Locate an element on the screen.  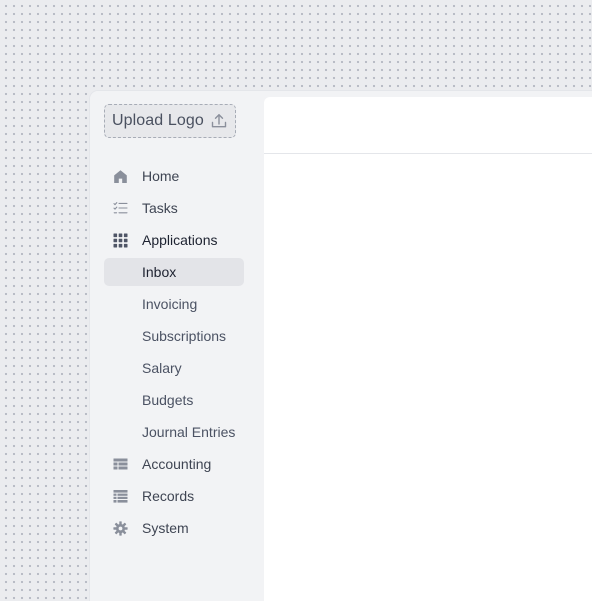
gear-icon is located at coordinates (120, 528).